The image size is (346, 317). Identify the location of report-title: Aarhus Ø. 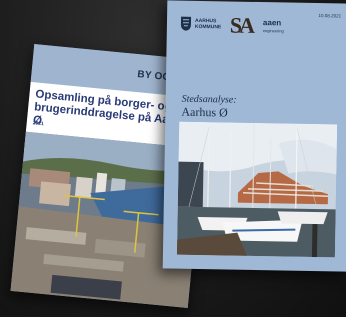
(204, 112).